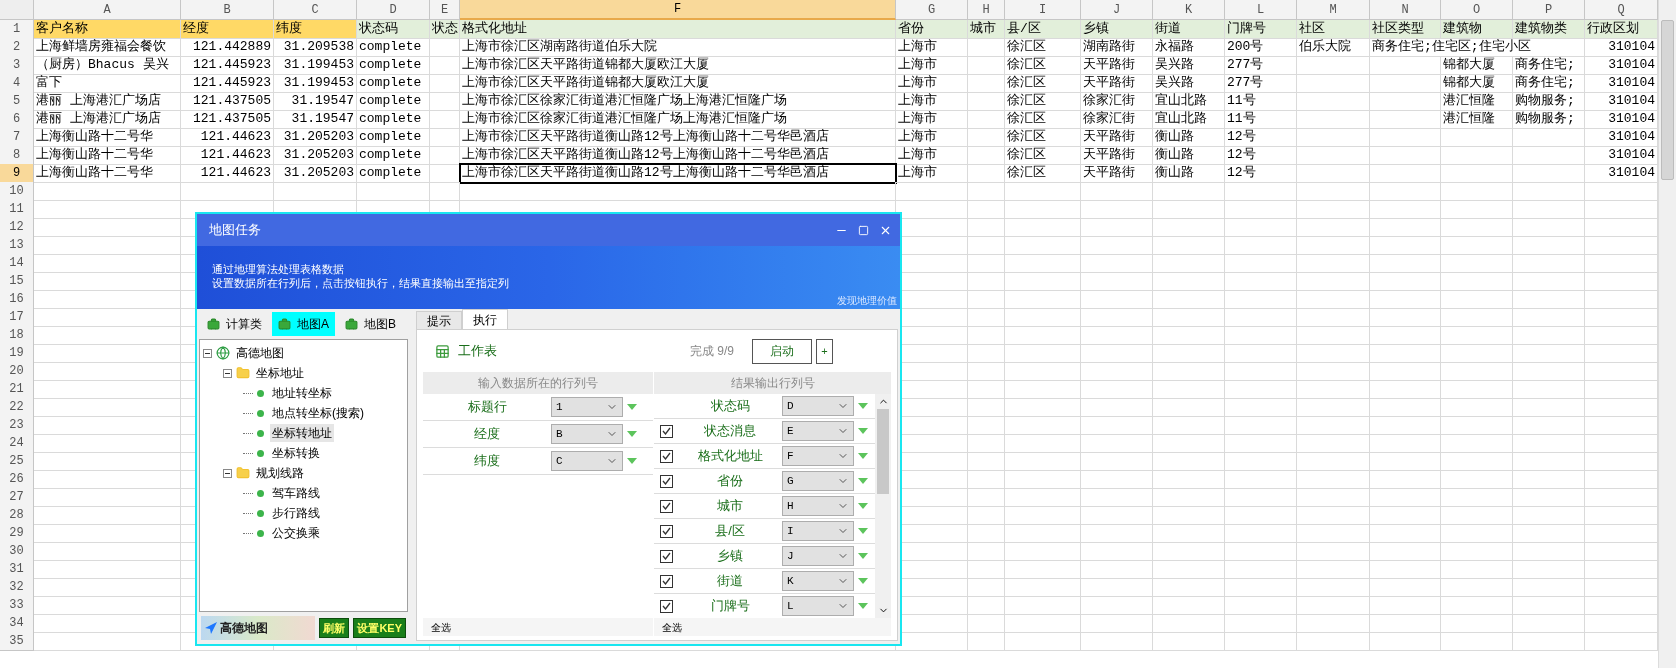 Image resolution: width=1676 pixels, height=668 pixels. Describe the element at coordinates (296, 513) in the screenshot. I see `tree-item: 步行路线` at that location.